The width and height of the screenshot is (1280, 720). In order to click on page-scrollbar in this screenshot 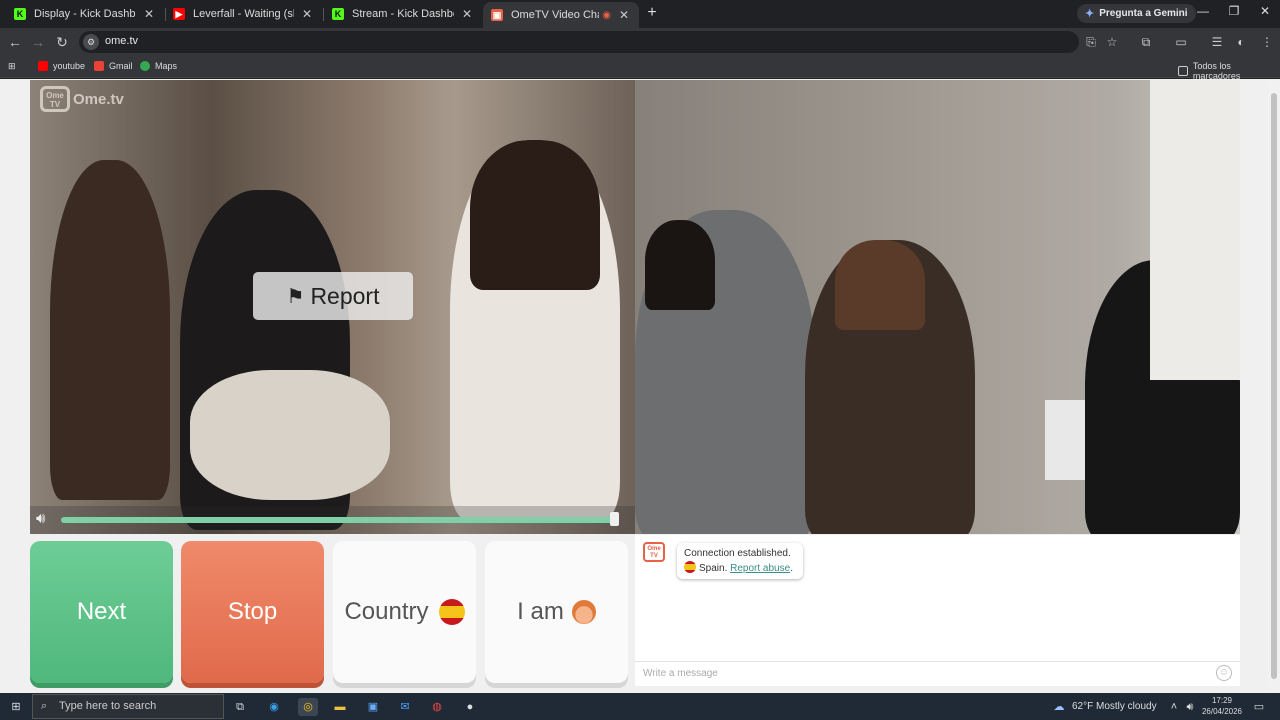, I will do `click(1274, 386)`.